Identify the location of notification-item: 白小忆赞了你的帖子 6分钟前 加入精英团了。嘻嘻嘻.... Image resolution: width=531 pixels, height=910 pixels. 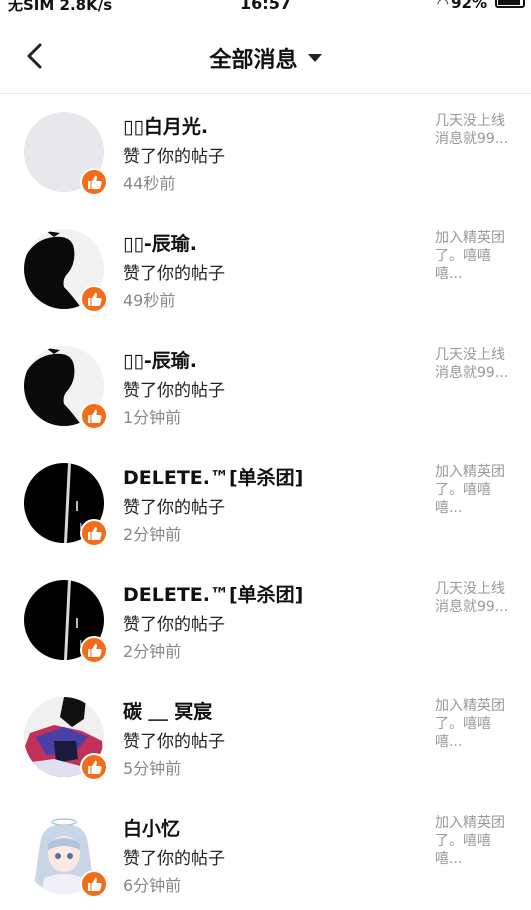
(265, 853).